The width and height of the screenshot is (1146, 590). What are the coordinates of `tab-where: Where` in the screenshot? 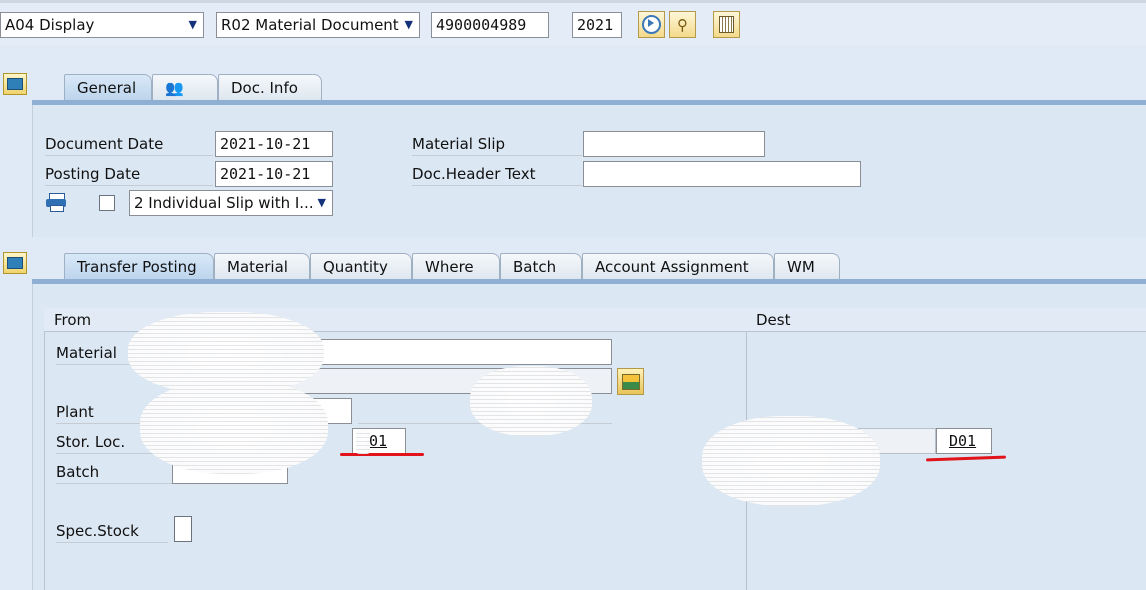 It's located at (456, 266).